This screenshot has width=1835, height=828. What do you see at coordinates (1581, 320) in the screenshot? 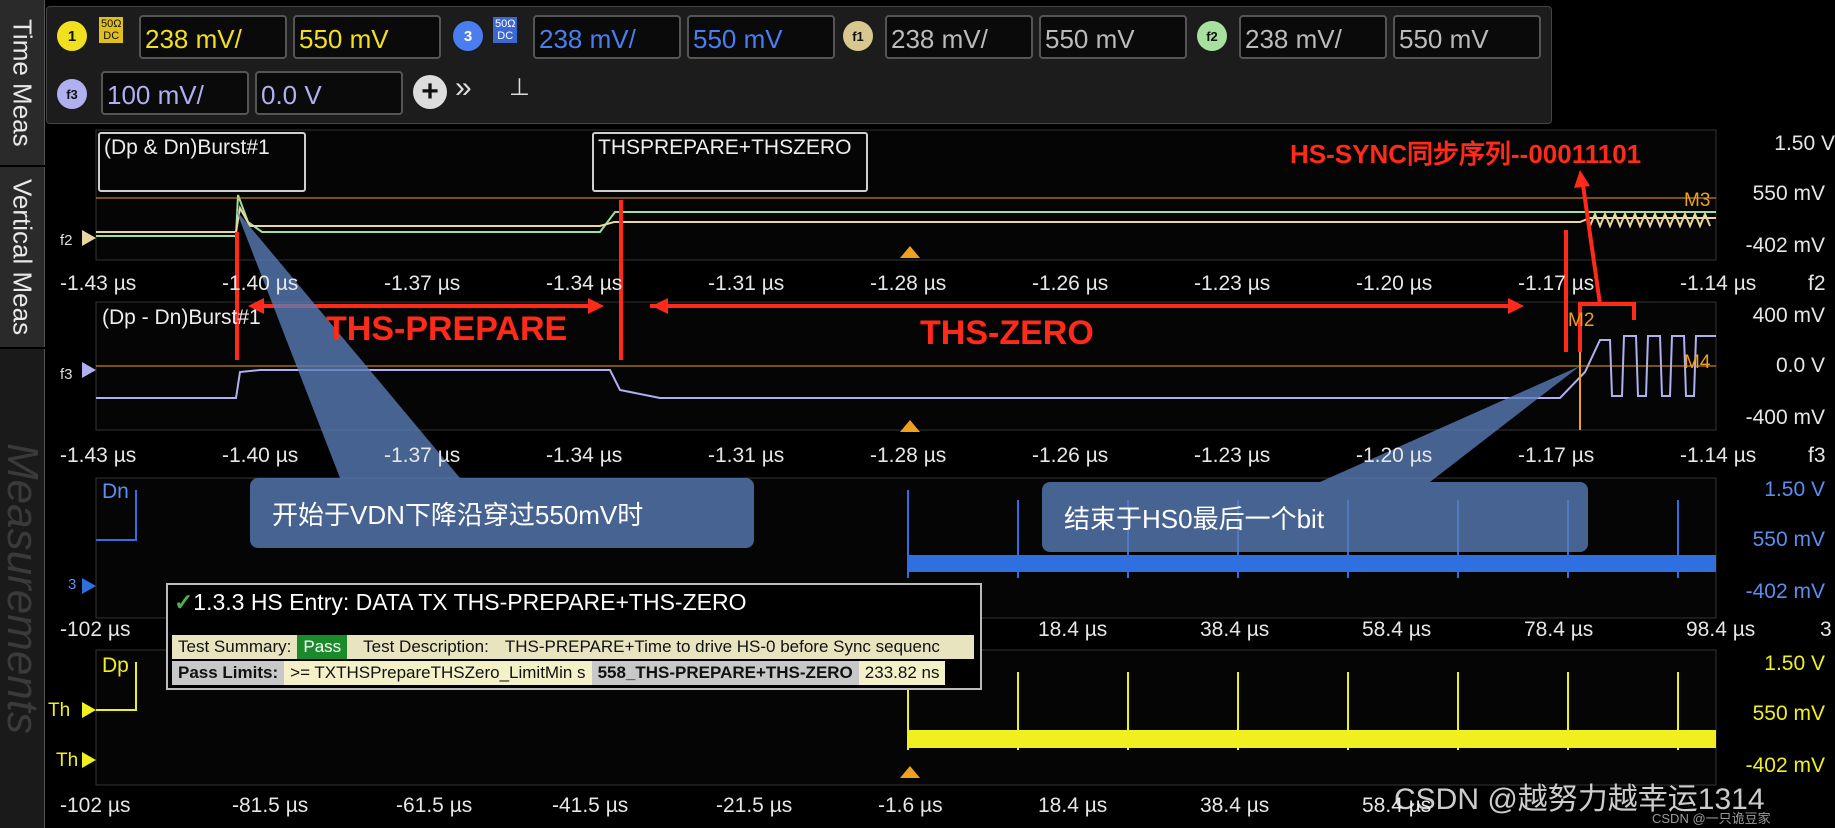
I see `marker-m2: M2` at bounding box center [1581, 320].